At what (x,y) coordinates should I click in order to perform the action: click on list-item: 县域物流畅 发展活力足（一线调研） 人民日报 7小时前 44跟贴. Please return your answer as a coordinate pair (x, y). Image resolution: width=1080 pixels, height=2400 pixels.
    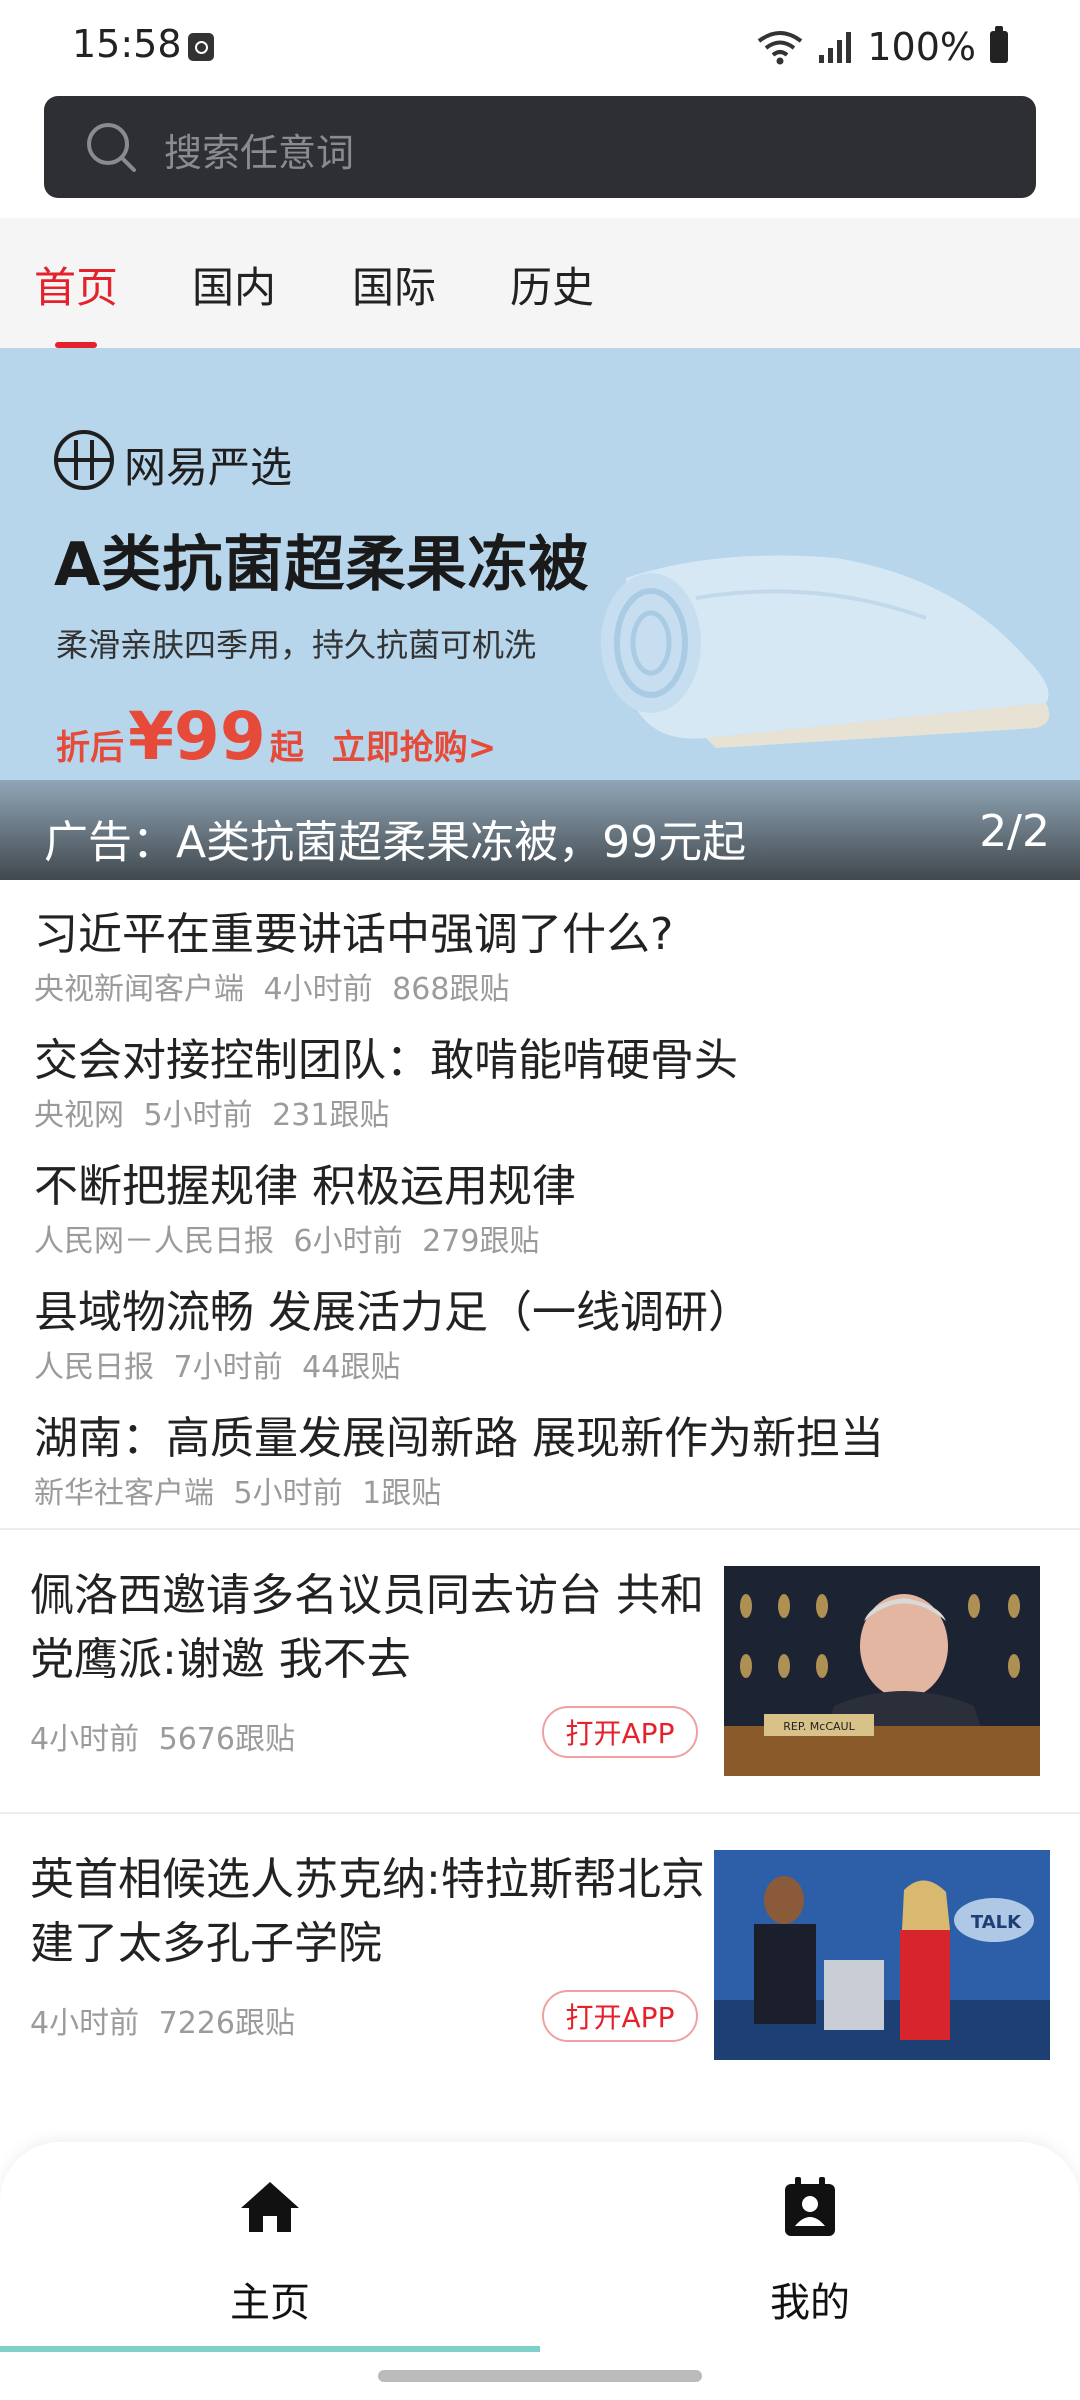
    Looking at the image, I should click on (544, 1321).